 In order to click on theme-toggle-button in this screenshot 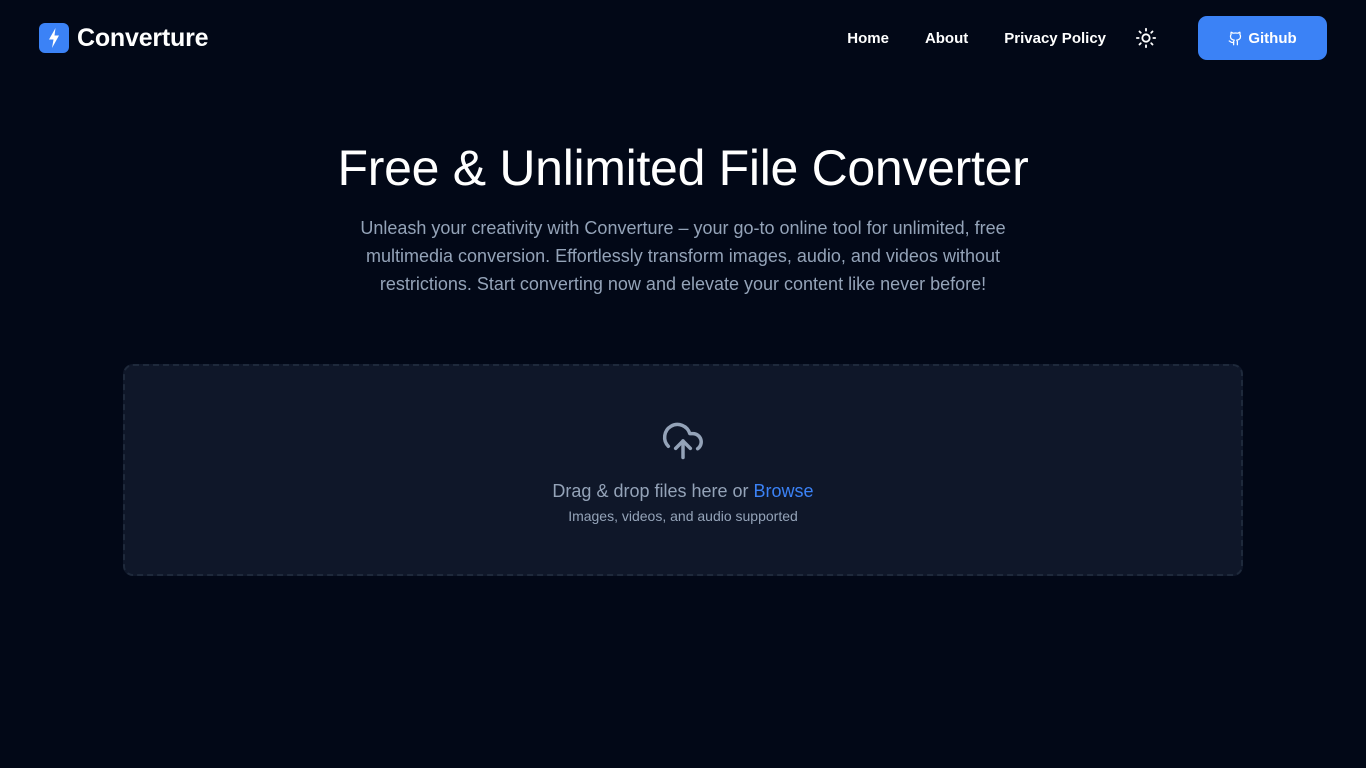, I will do `click(1146, 38)`.